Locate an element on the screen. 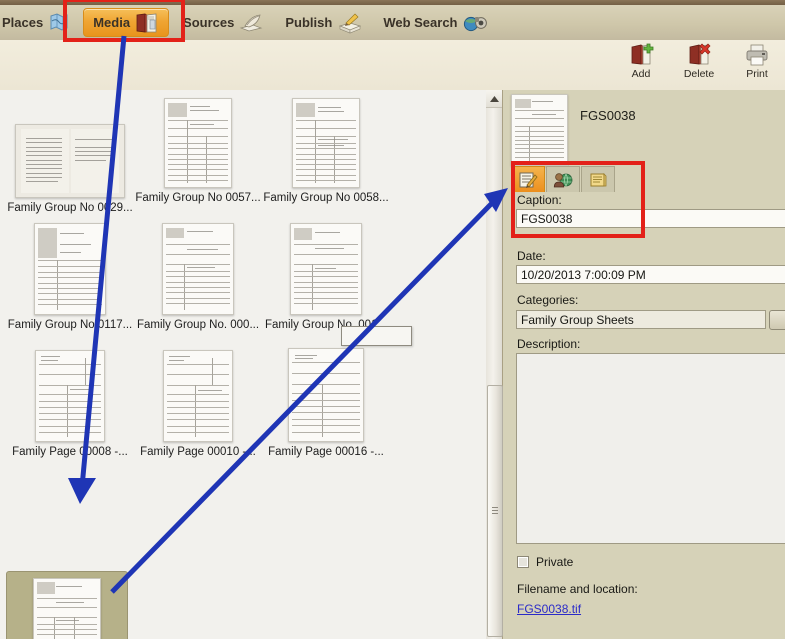 The image size is (785, 639). description-textarea is located at coordinates (650, 448).